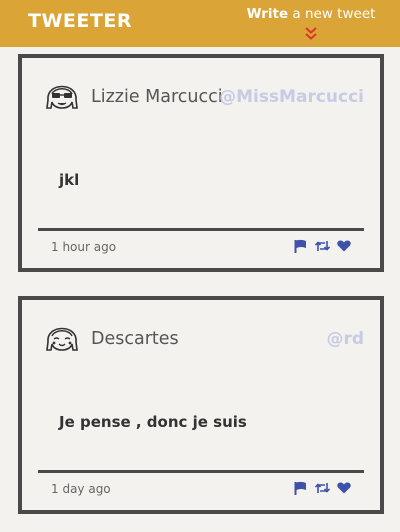 Image resolution: width=400 pixels, height=532 pixels. I want to click on tweet-user-handle: @rd, so click(345, 339).